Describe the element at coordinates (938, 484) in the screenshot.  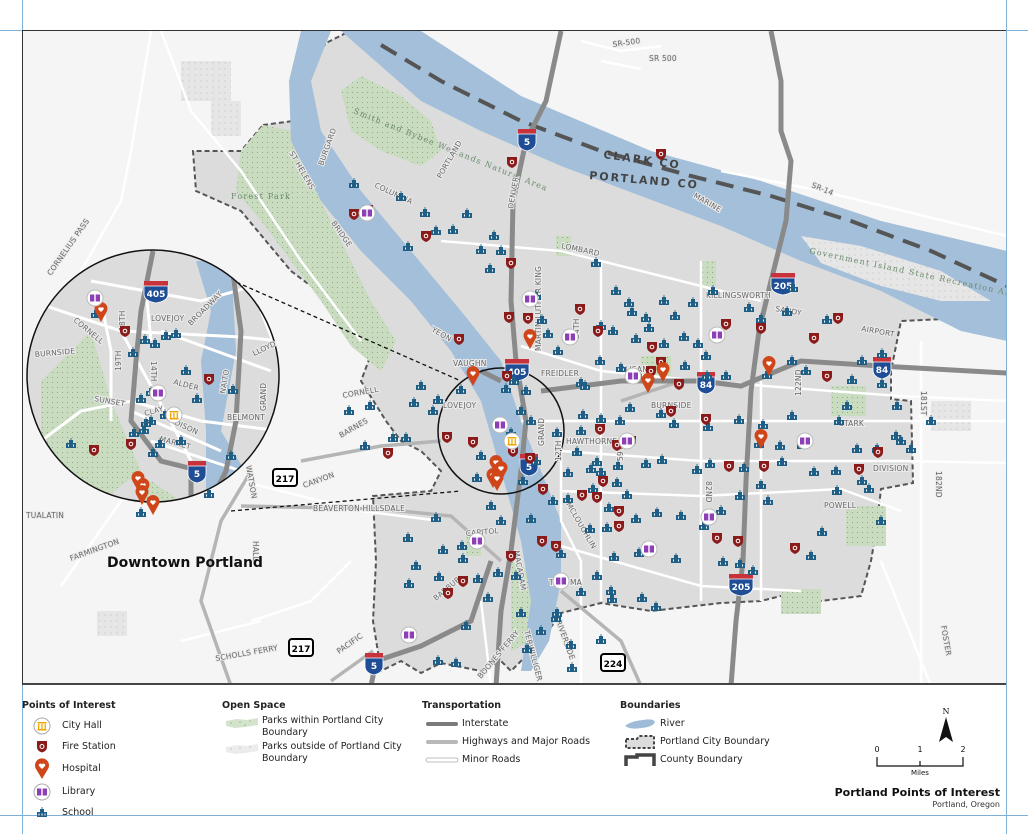
I see `road-label-oneeightysecond: 182ND` at that location.